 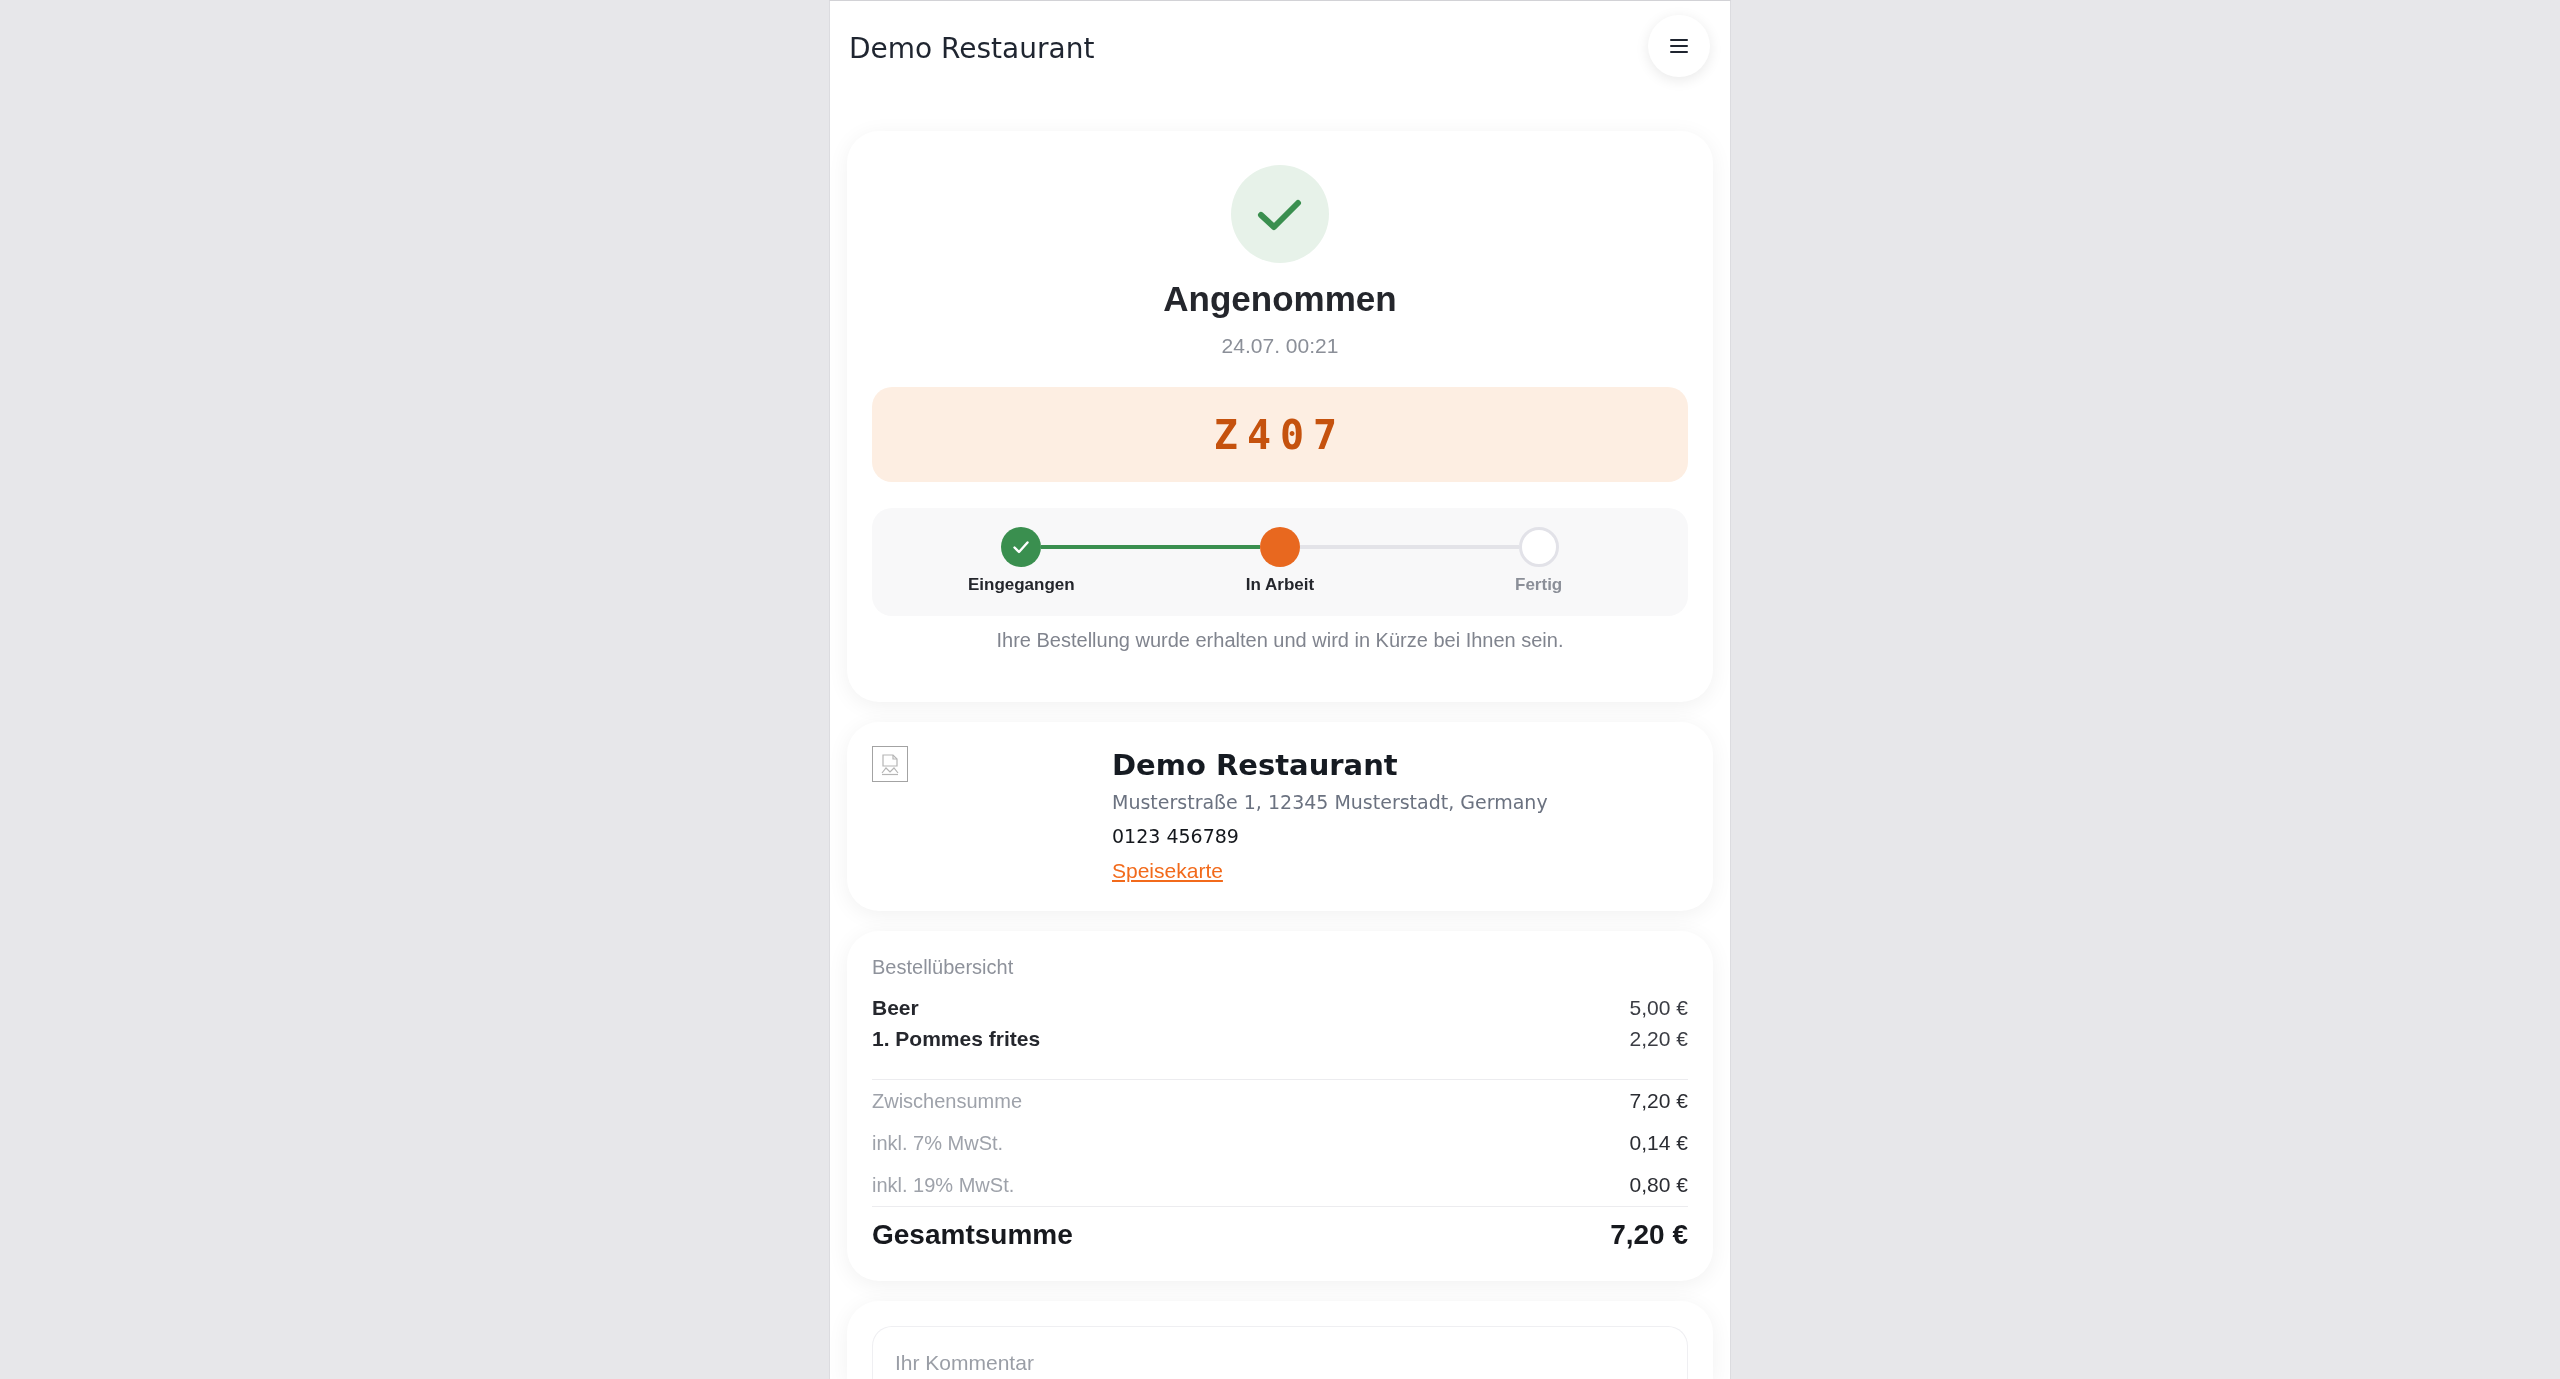 I want to click on summary-heading: Bestellübersicht, so click(x=943, y=967).